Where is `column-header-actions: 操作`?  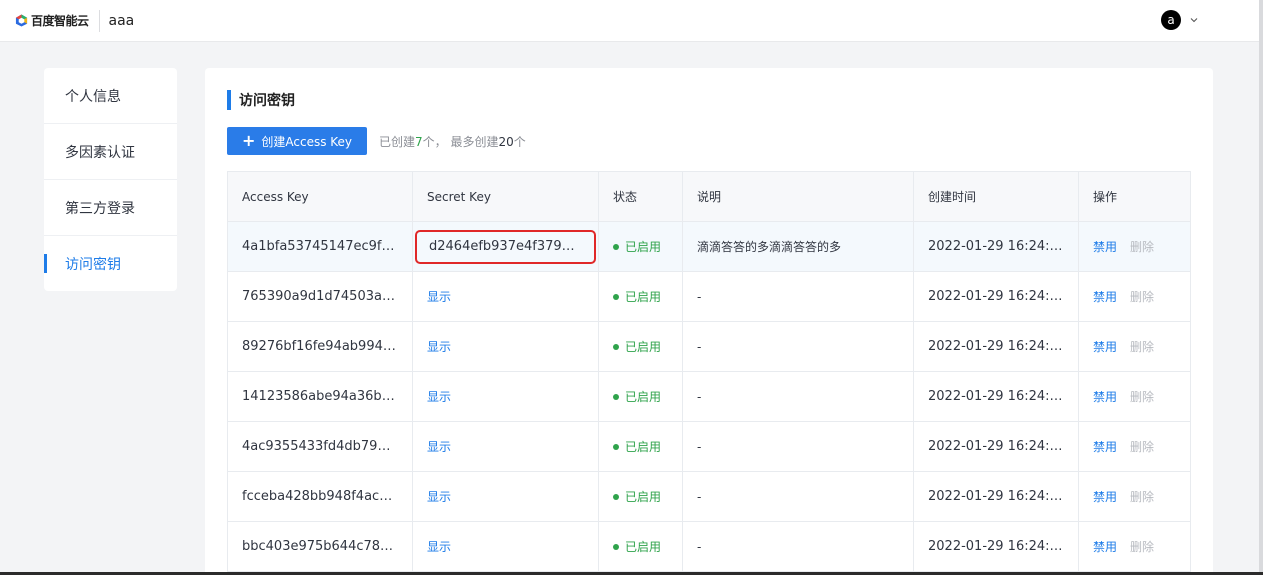
column-header-actions: 操作 is located at coordinates (1134, 196).